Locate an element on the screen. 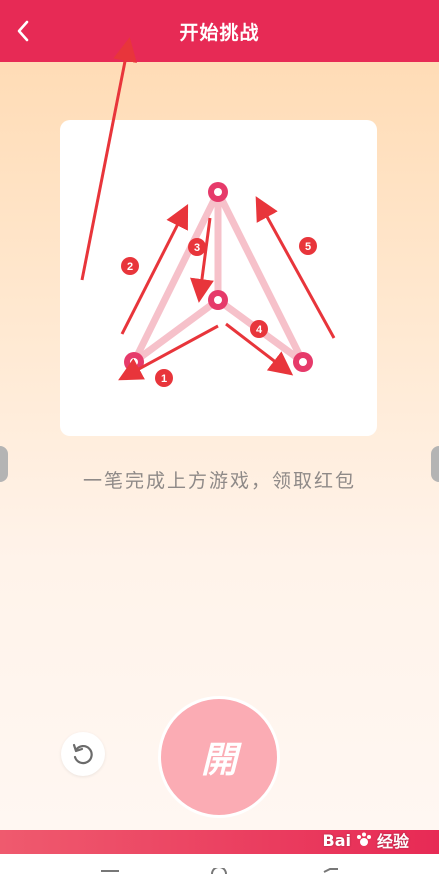 This screenshot has width=439, height=874. system-nav-bar is located at coordinates (219, 864).